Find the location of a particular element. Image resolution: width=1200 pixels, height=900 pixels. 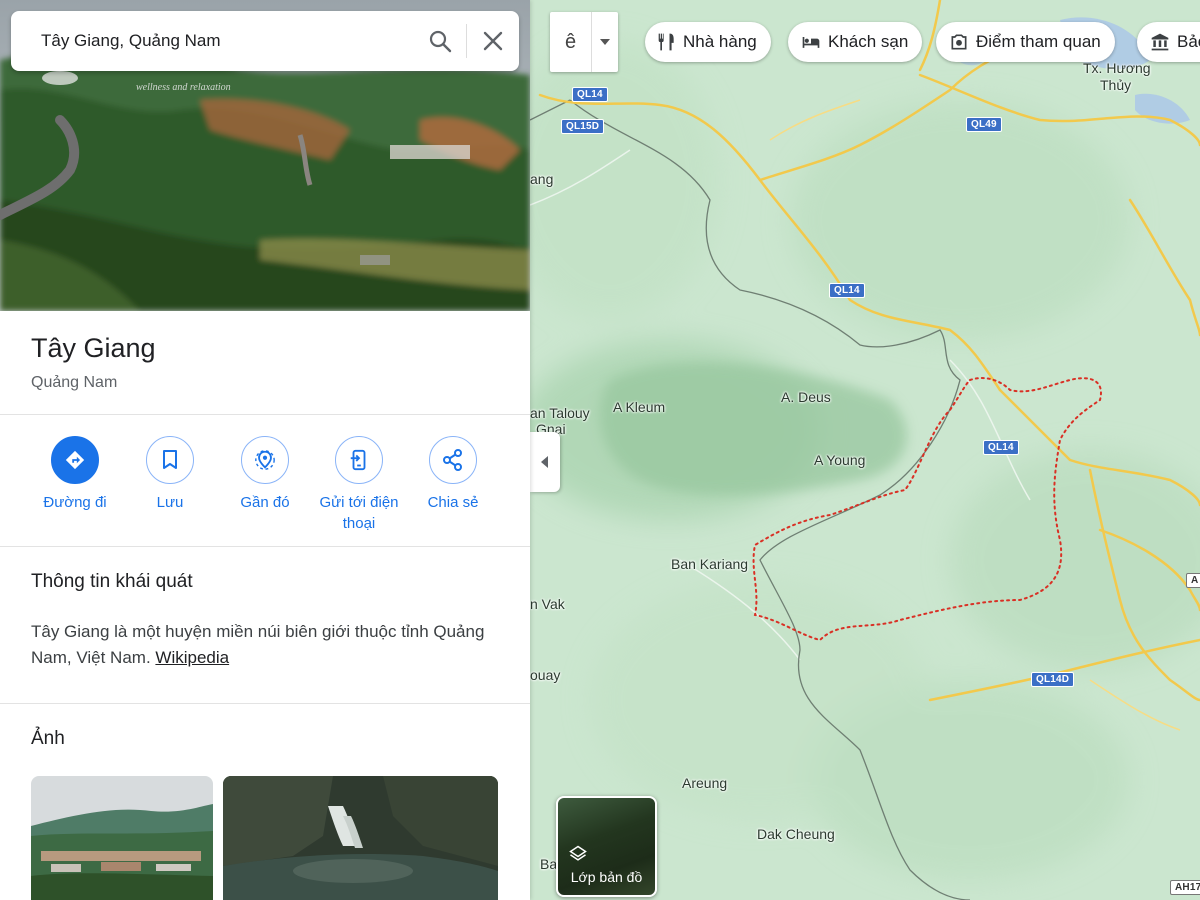

search-button is located at coordinates (440, 41).